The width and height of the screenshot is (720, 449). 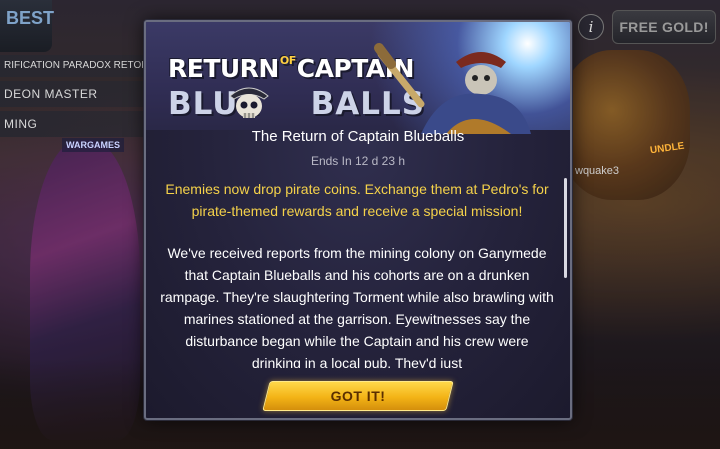 I want to click on player-name-tag: wquake3, so click(x=597, y=171).